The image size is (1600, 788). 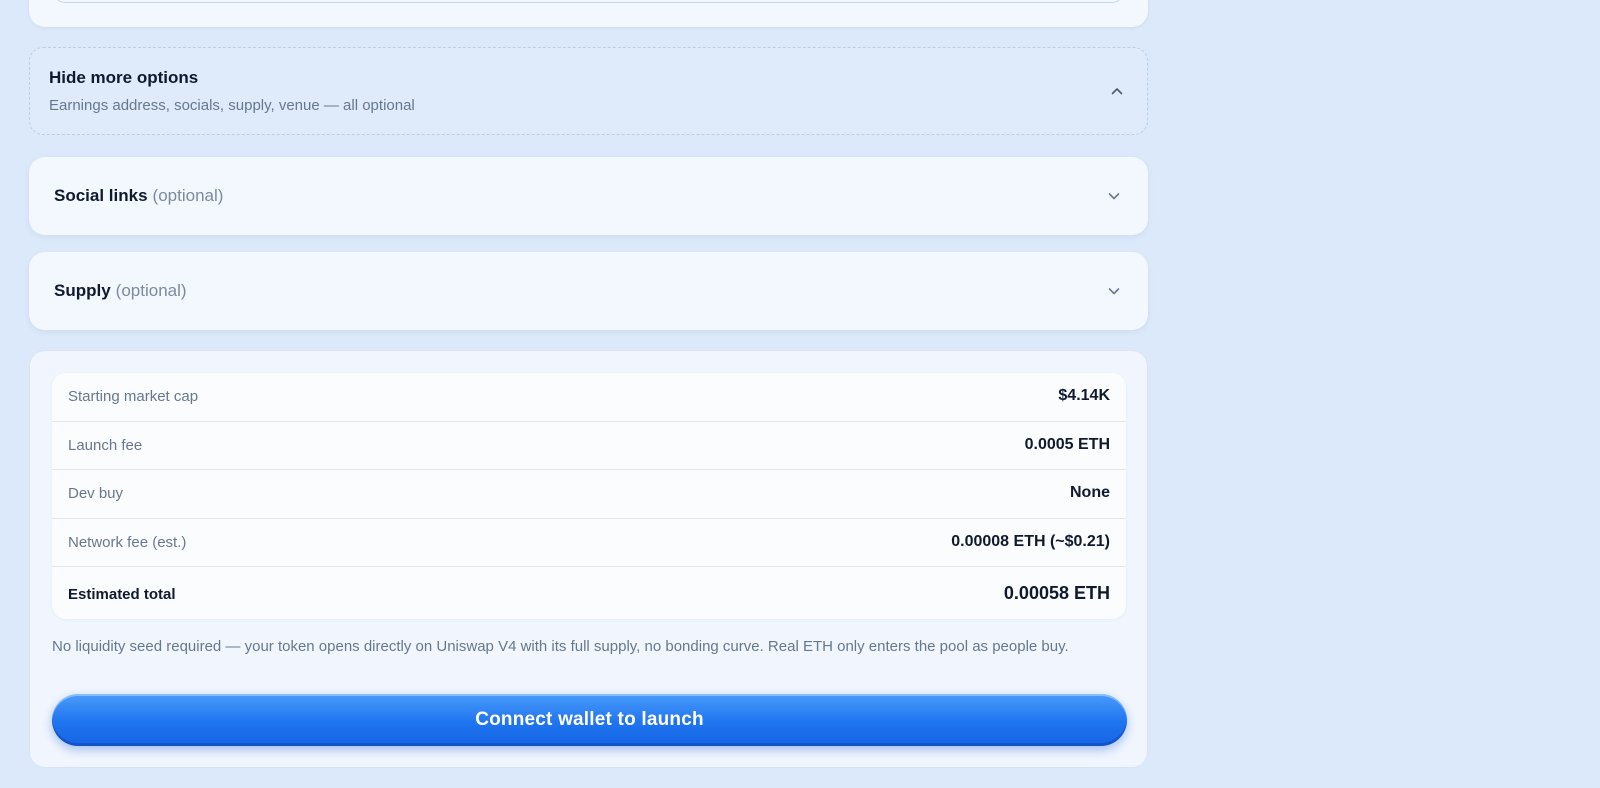 What do you see at coordinates (1030, 541) in the screenshot?
I see `fee-row-value: 0.00008 ETH (~$0.21)` at bounding box center [1030, 541].